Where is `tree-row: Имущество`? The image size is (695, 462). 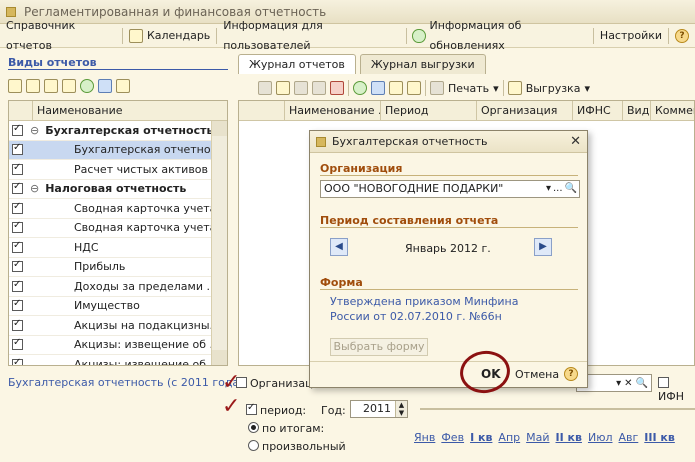 tree-row: Имущество is located at coordinates (118, 306).